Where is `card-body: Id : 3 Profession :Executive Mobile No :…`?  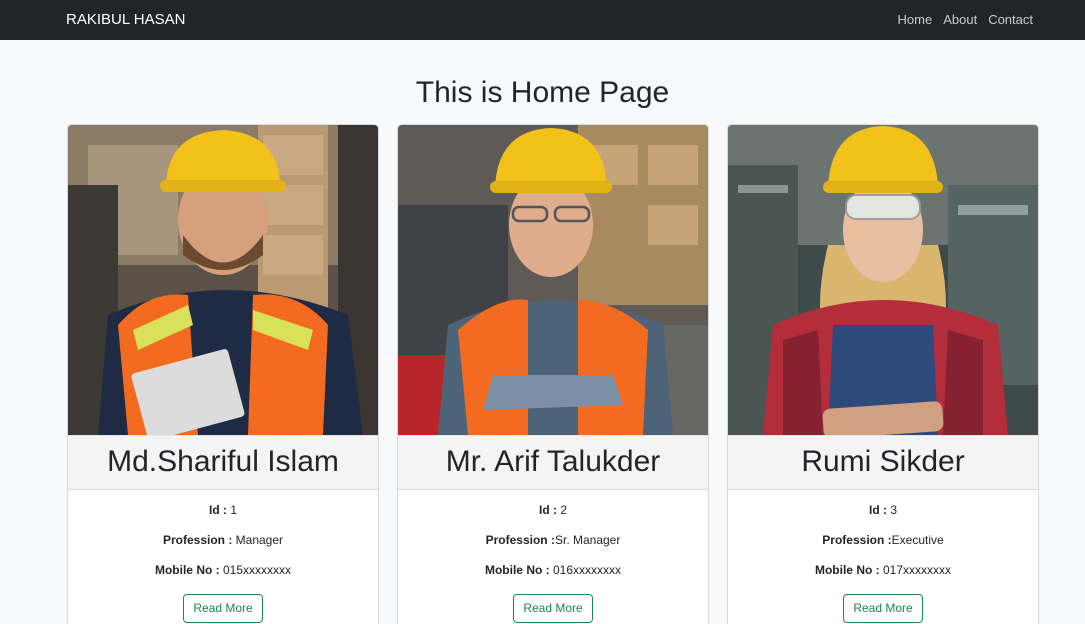
card-body: Id : 3 Profession :Executive Mobile No :… is located at coordinates (883, 556).